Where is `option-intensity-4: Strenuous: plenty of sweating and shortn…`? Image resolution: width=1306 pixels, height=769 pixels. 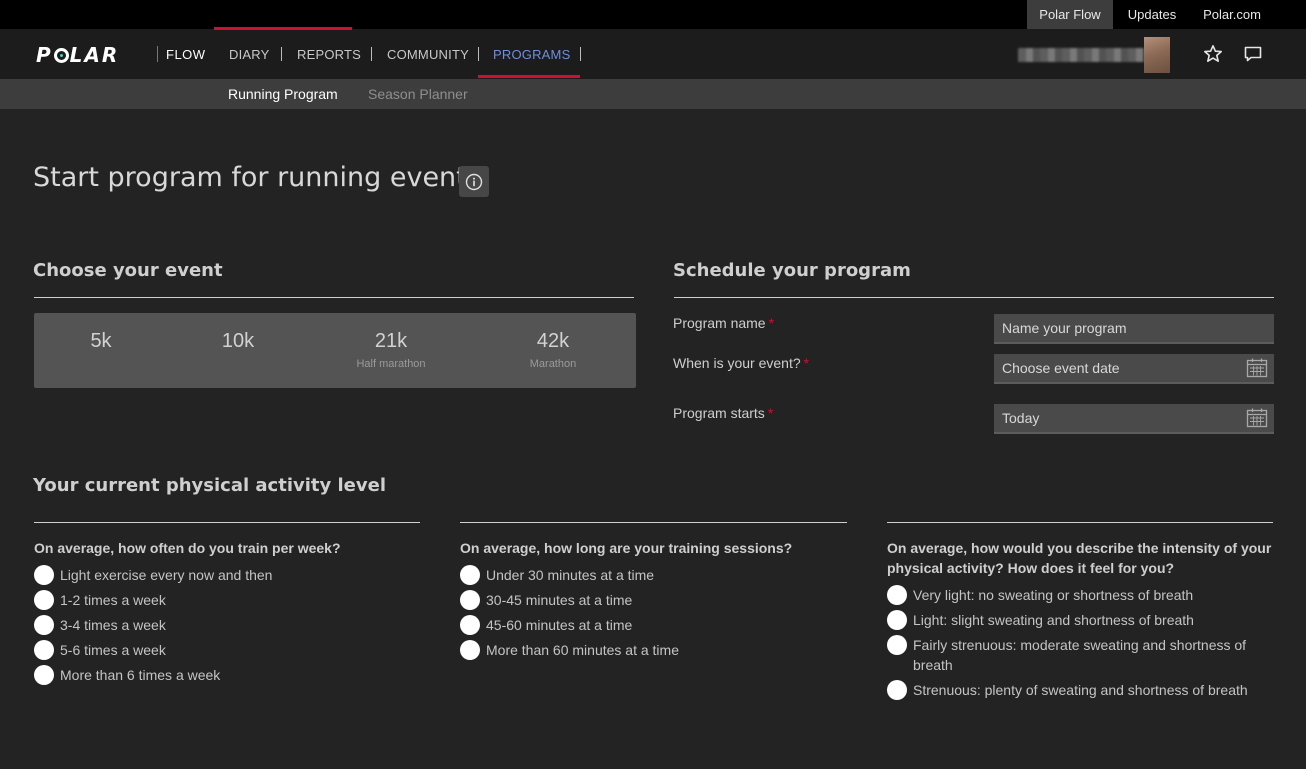 option-intensity-4: Strenuous: plenty of sweating and shortn… is located at coordinates (1073, 690).